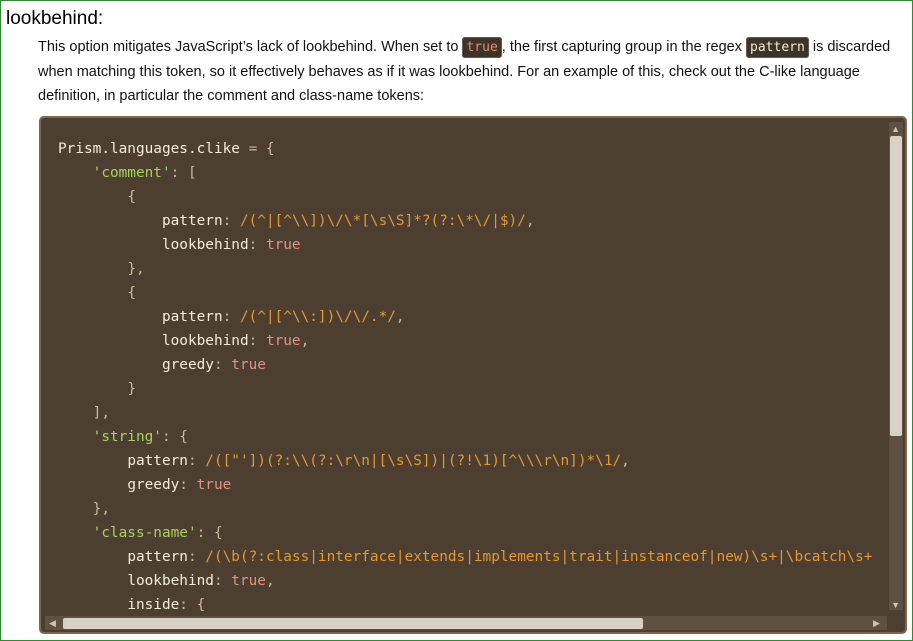 The image size is (913, 641). What do you see at coordinates (382, 221) in the screenshot?
I see `code-token-regex: /(^|[^\\])\/\*[\s\S]*?(?:\*\/|$)/` at bounding box center [382, 221].